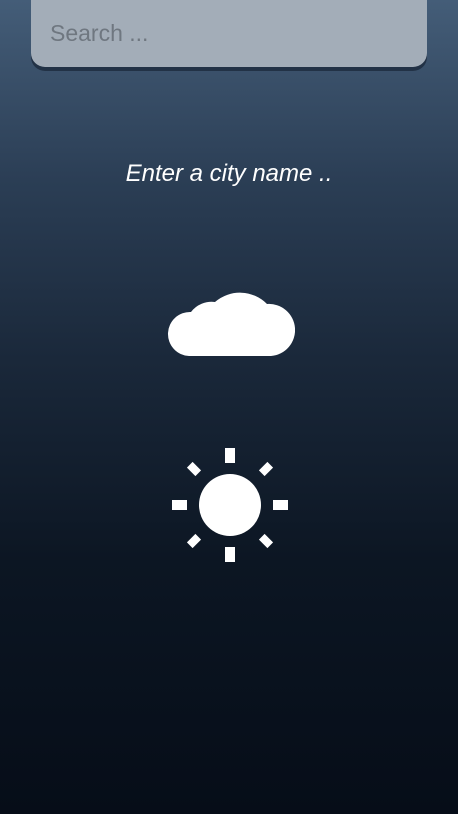 The image size is (458, 814). I want to click on search-bar, so click(229, 33).